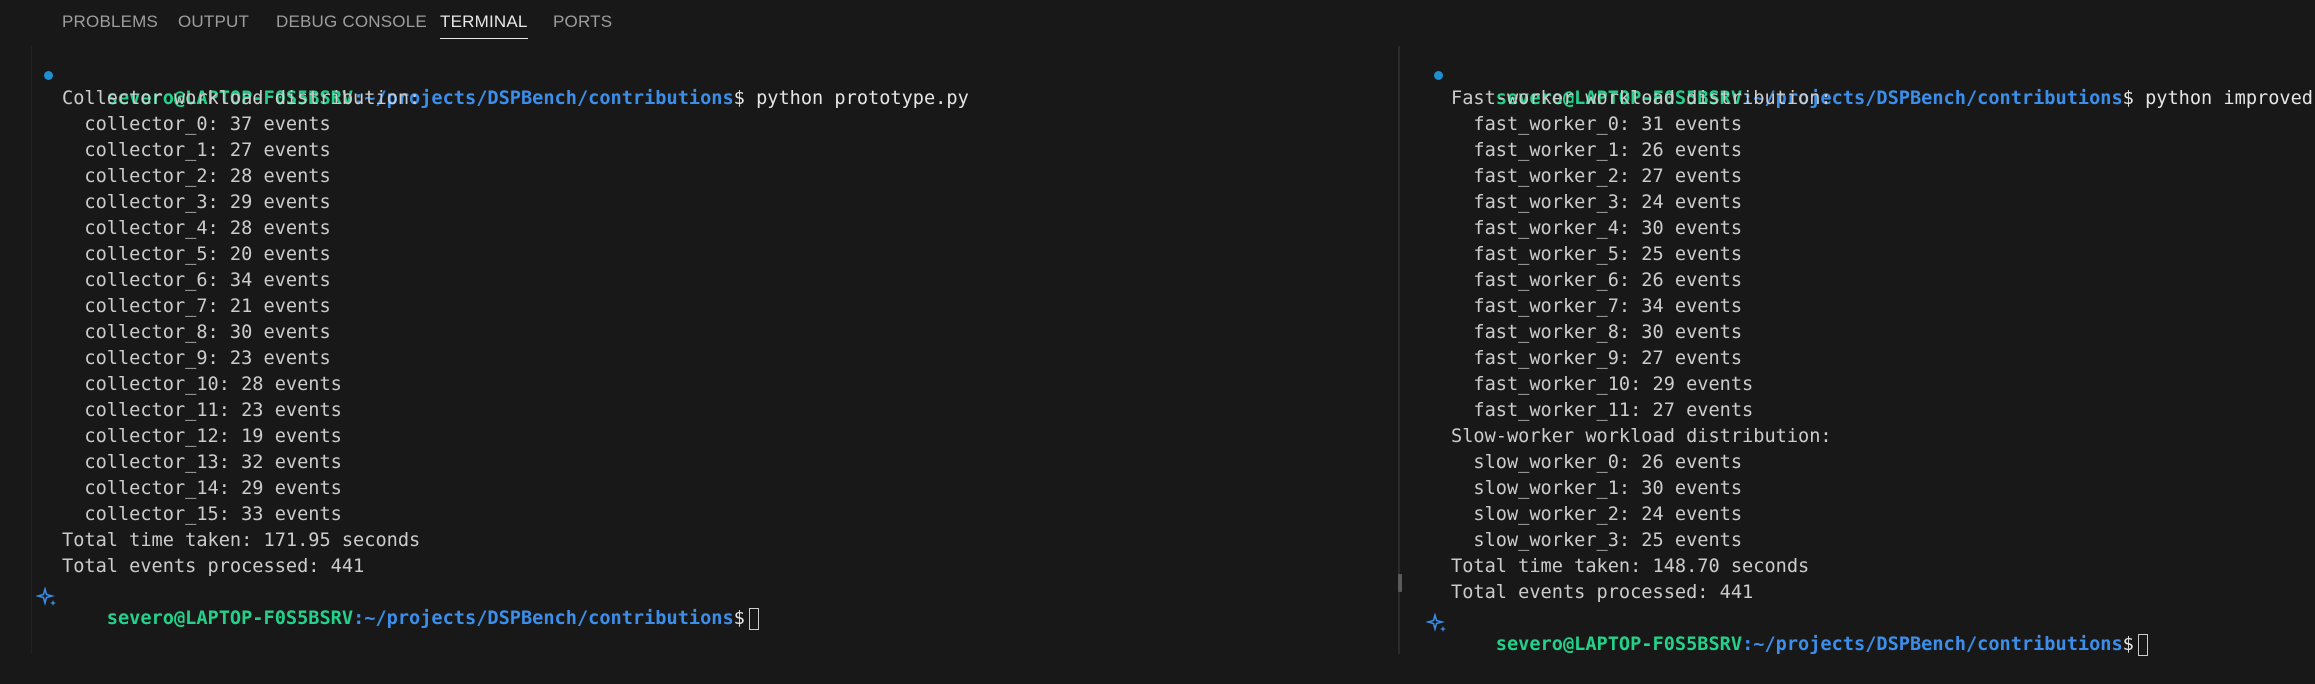 The width and height of the screenshot is (2315, 684). What do you see at coordinates (1602, 410) in the screenshot?
I see `output-line: fast_worker_11: 27 events` at bounding box center [1602, 410].